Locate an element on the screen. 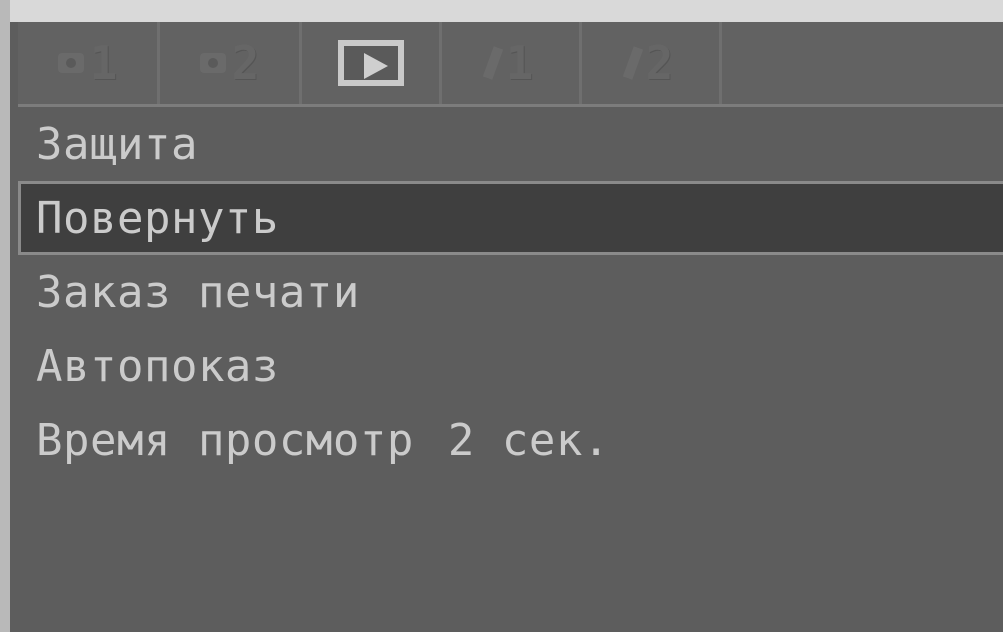  menu-item-print-order: Заказ печати is located at coordinates (510, 292).